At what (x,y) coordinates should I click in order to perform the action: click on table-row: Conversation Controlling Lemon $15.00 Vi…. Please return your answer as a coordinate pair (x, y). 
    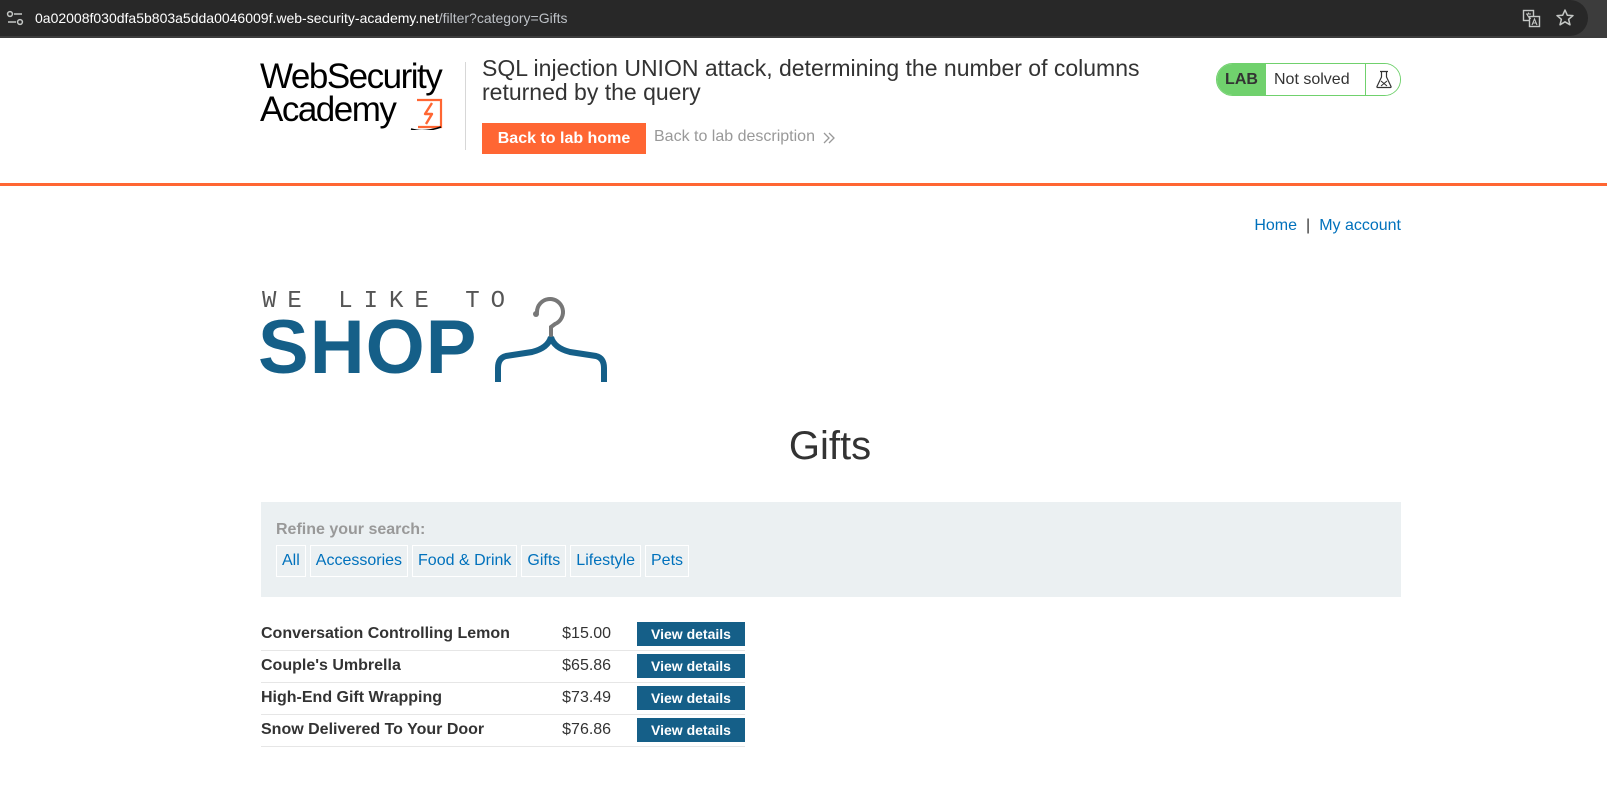
    Looking at the image, I should click on (503, 634).